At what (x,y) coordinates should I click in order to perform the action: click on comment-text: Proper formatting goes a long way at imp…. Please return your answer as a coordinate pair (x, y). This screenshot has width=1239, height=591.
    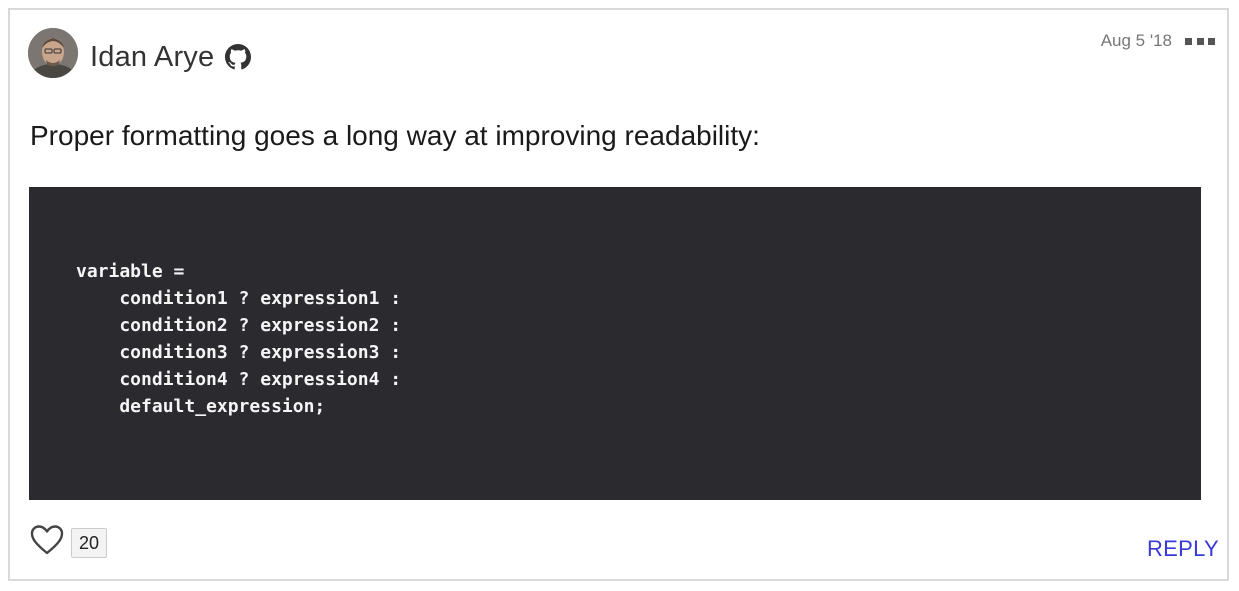
    Looking at the image, I should click on (395, 135).